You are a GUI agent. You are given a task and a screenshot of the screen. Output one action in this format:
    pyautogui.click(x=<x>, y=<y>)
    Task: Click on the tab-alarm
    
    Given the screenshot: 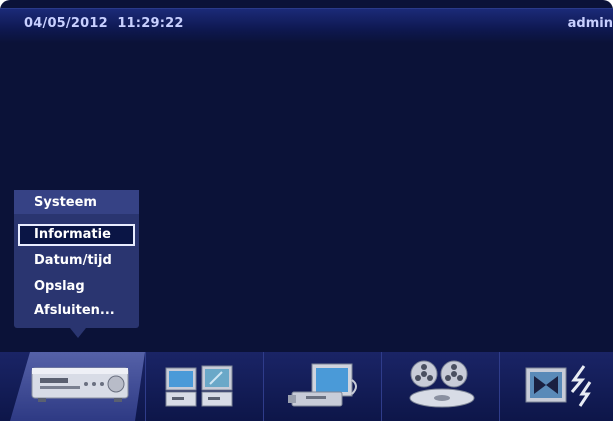 What is the action you would take?
    pyautogui.click(x=556, y=386)
    